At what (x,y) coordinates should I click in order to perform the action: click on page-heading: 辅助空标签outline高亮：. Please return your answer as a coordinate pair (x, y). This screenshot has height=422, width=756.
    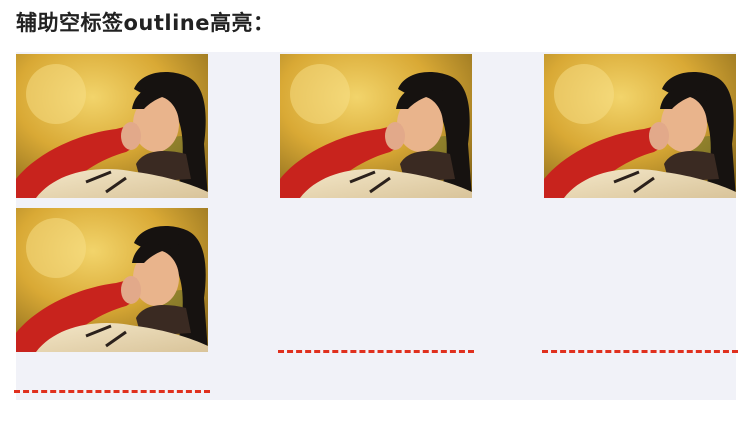
    Looking at the image, I should click on (145, 23).